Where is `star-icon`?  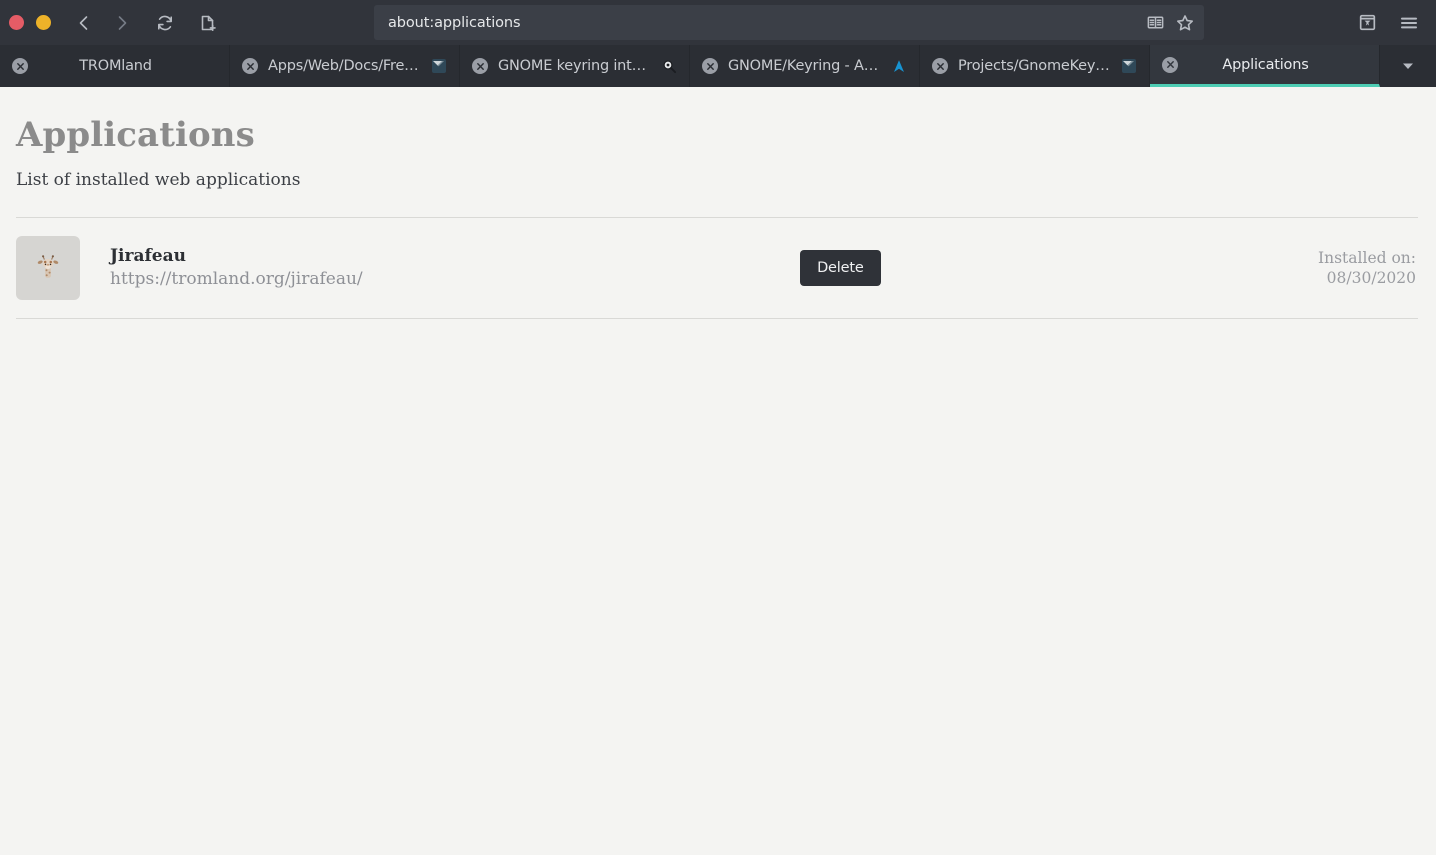 star-icon is located at coordinates (1185, 22).